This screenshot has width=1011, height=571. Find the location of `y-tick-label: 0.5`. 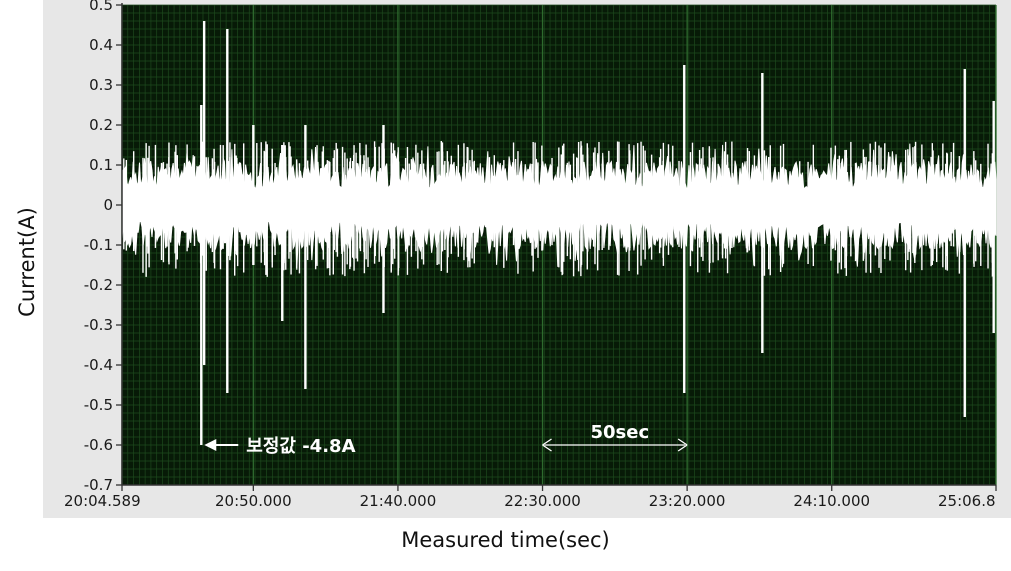

y-tick-label: 0.5 is located at coordinates (101, 7).